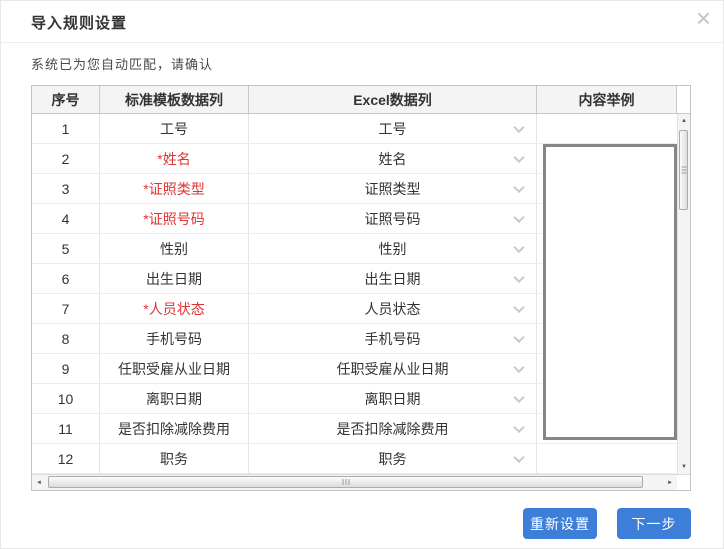  What do you see at coordinates (66, 218) in the screenshot?
I see `row-number: 4` at bounding box center [66, 218].